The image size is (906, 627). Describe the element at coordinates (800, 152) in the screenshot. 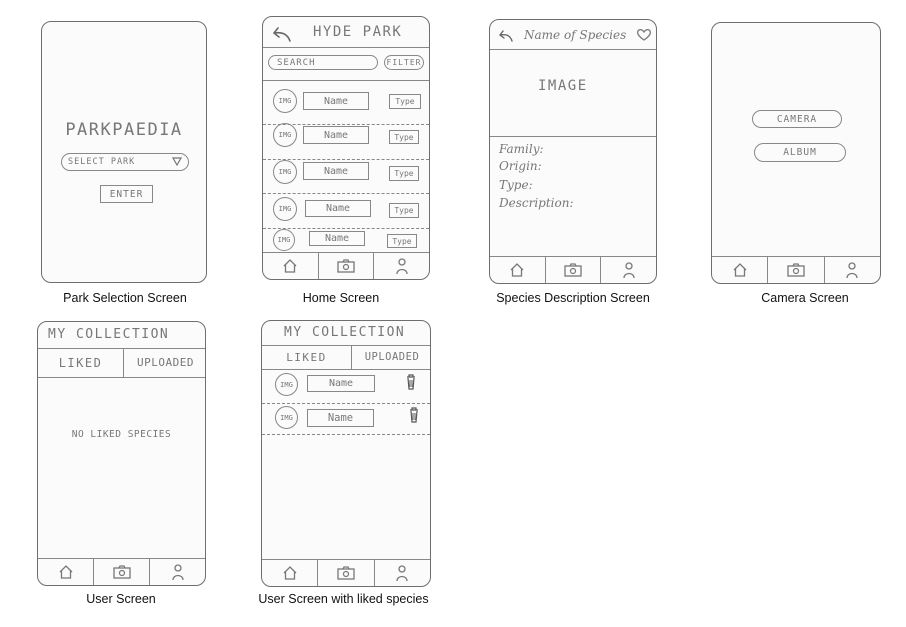

I see `album-button: ALBUM` at that location.